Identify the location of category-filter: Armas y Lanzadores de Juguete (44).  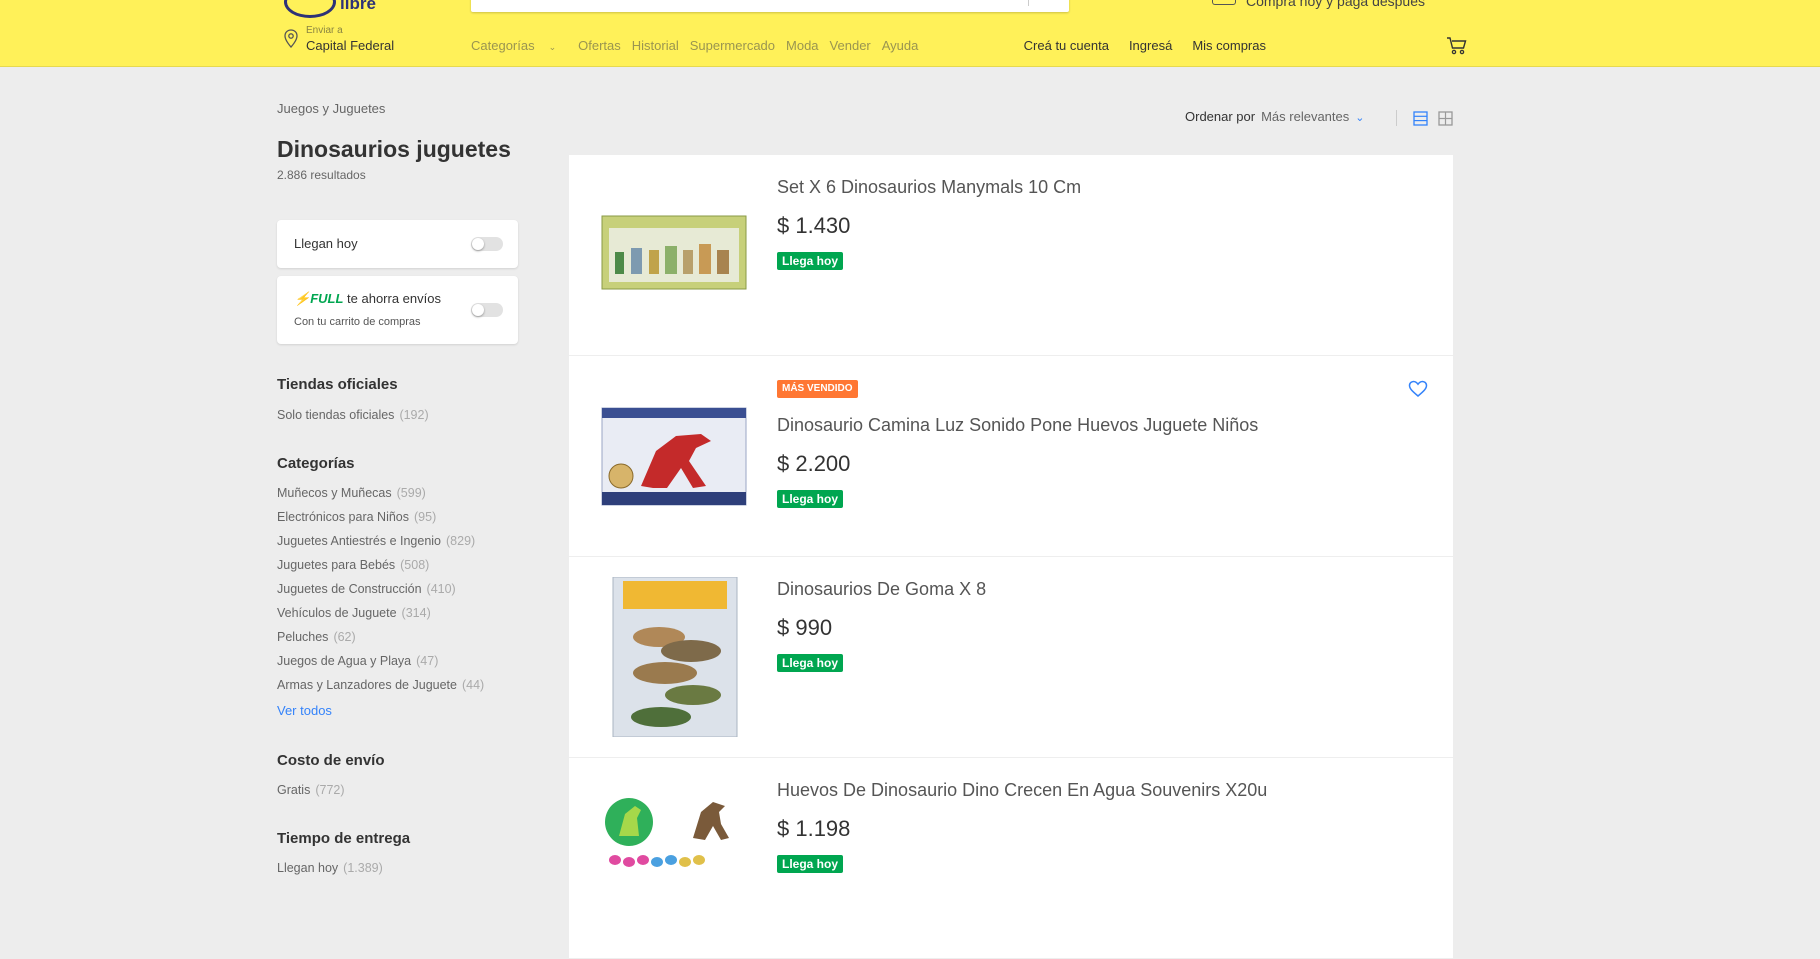
(380, 685).